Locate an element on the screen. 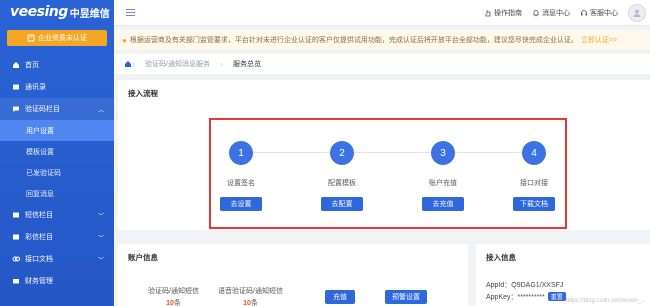 The height and width of the screenshot is (306, 650). sidebar-item-label: 彩信栏目 is located at coordinates (39, 237).